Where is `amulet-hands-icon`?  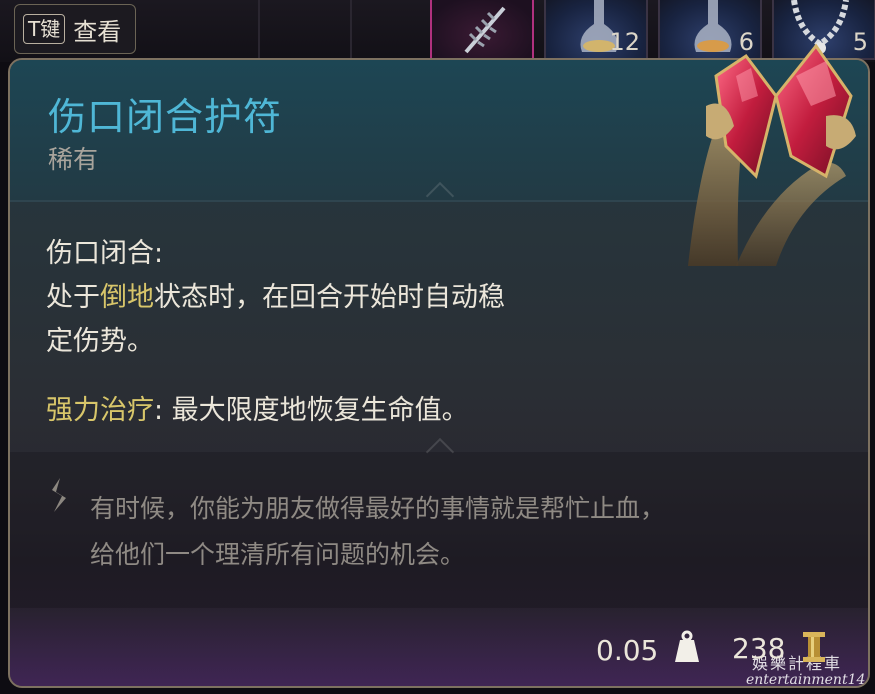 amulet-hands-icon is located at coordinates (772, 154).